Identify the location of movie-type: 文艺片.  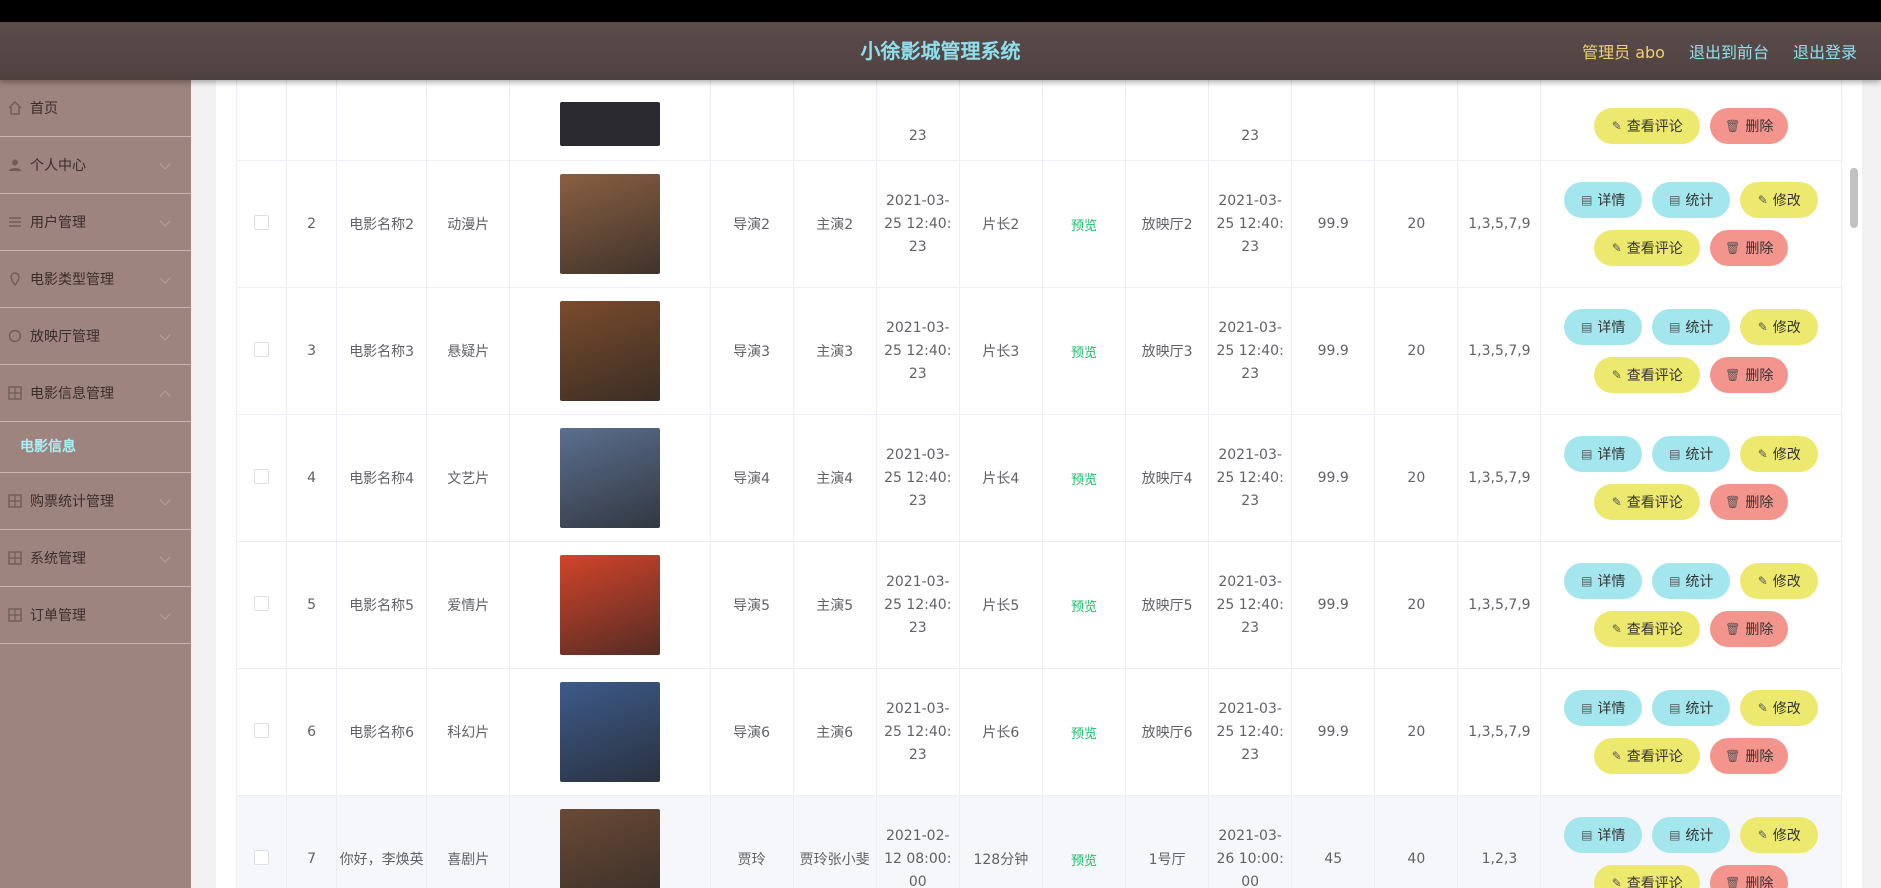
(468, 479).